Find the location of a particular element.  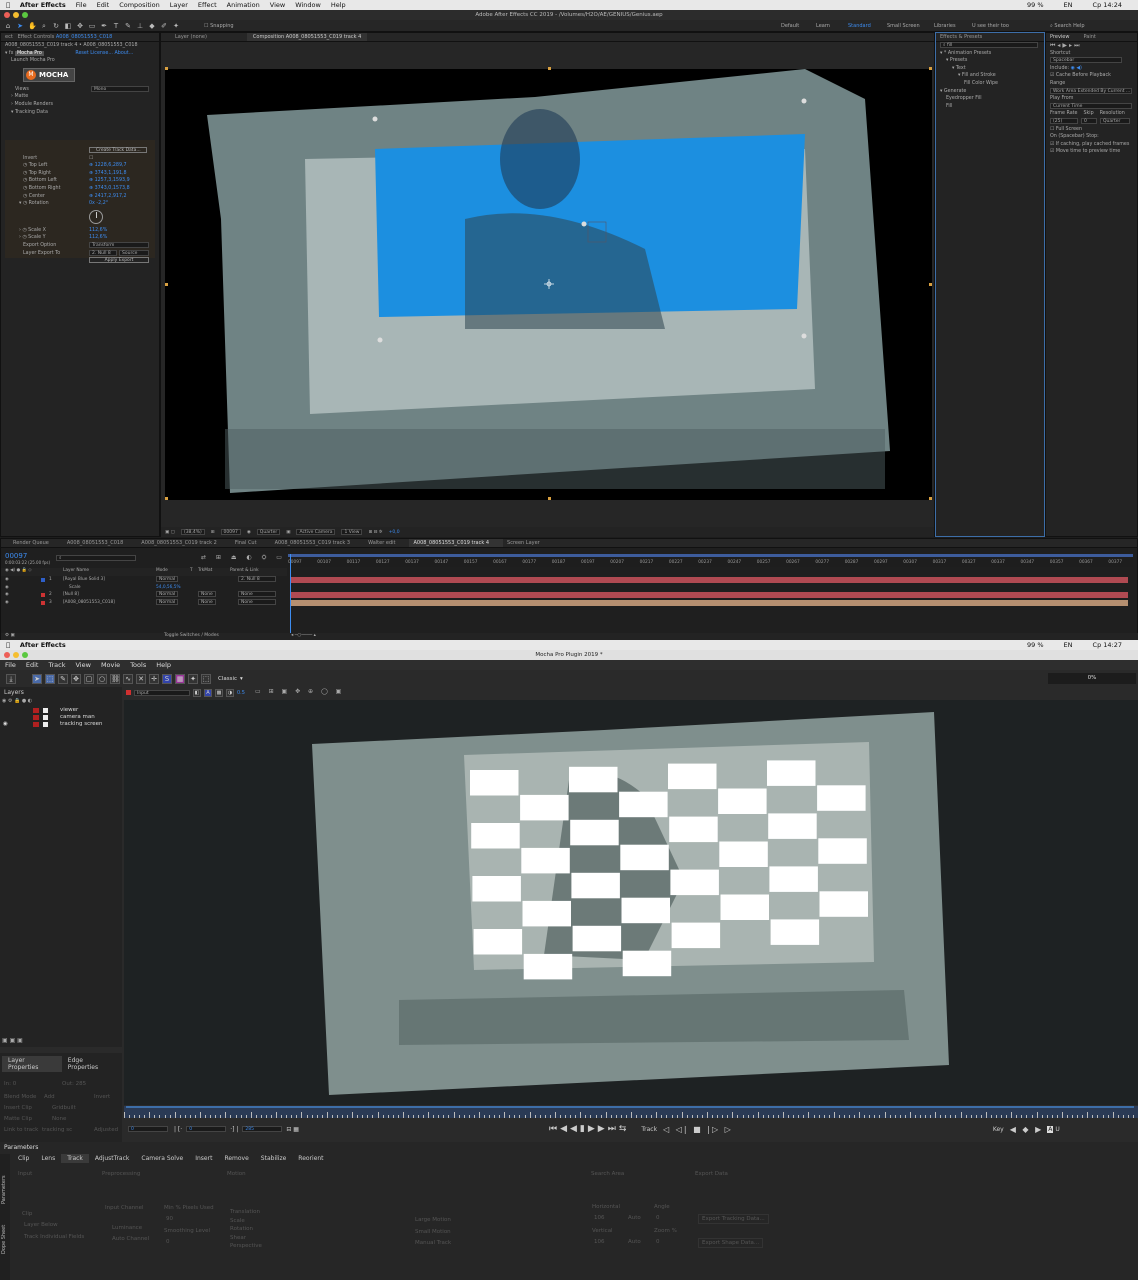

effects-search-input: ⌕ fill is located at coordinates (989, 45).